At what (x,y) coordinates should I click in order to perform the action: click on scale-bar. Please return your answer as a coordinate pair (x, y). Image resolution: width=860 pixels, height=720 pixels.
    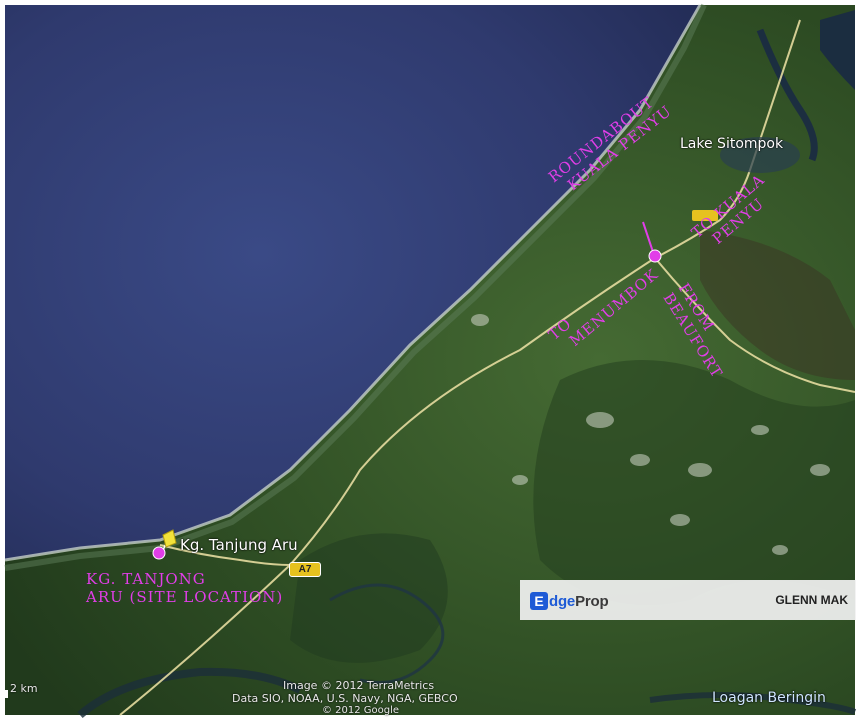
    Looking at the image, I should click on (6, 694).